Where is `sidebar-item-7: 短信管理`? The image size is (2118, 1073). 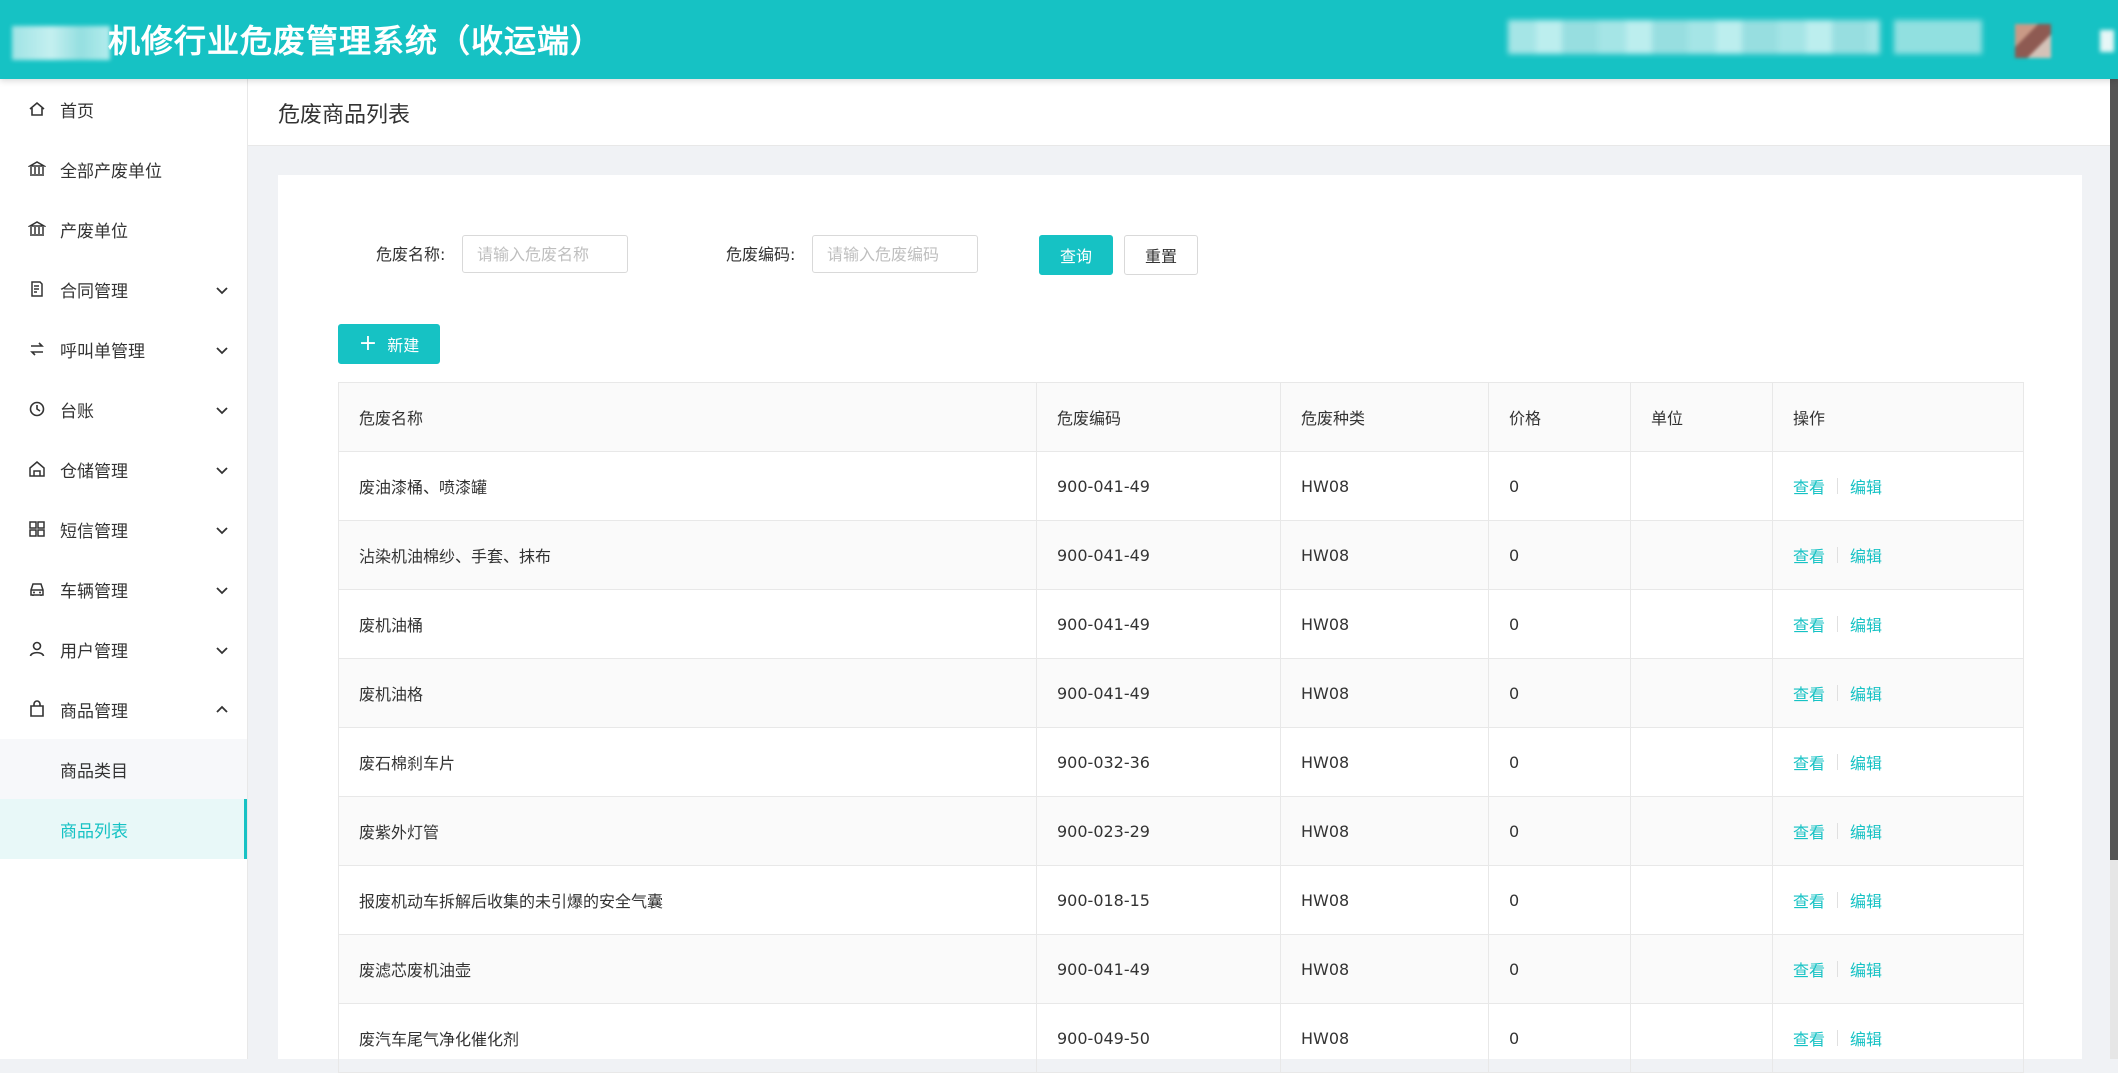 sidebar-item-7: 短信管理 is located at coordinates (123, 529).